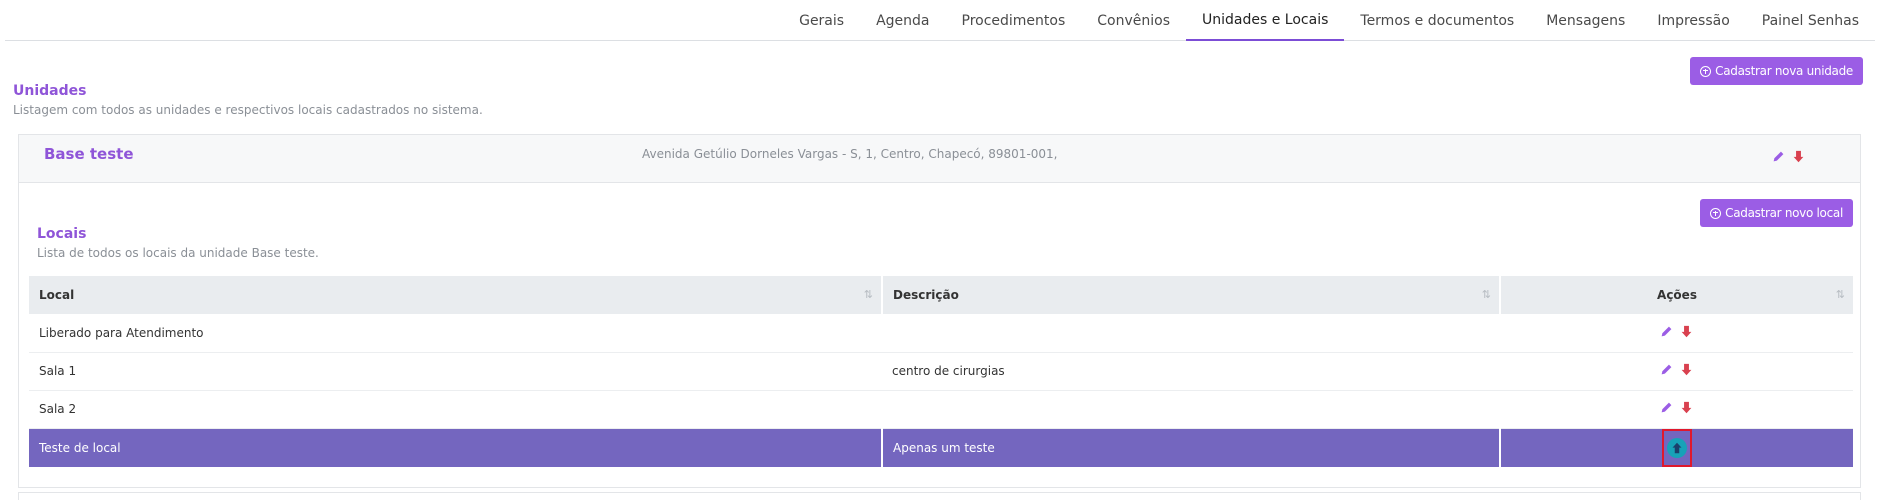 This screenshot has width=1880, height=500. What do you see at coordinates (455, 409) in the screenshot?
I see `local-cell: Sala 2` at bounding box center [455, 409].